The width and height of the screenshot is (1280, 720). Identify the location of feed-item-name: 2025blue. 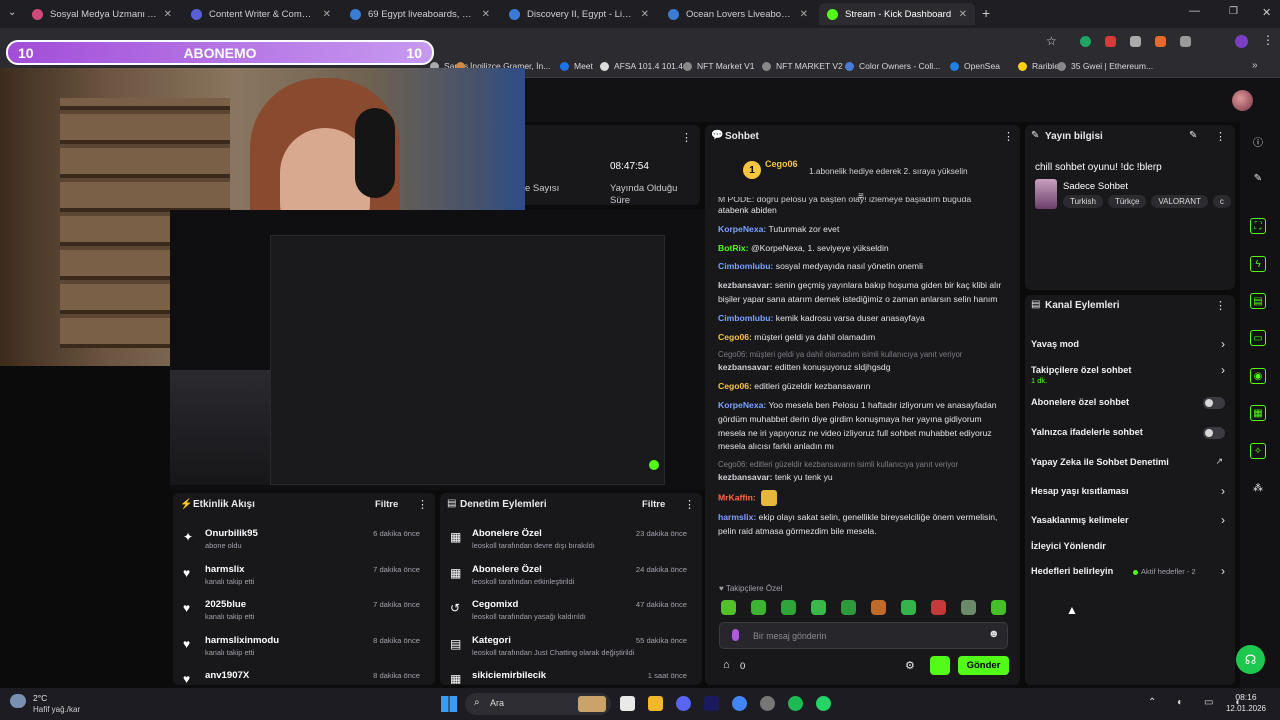
(225, 604).